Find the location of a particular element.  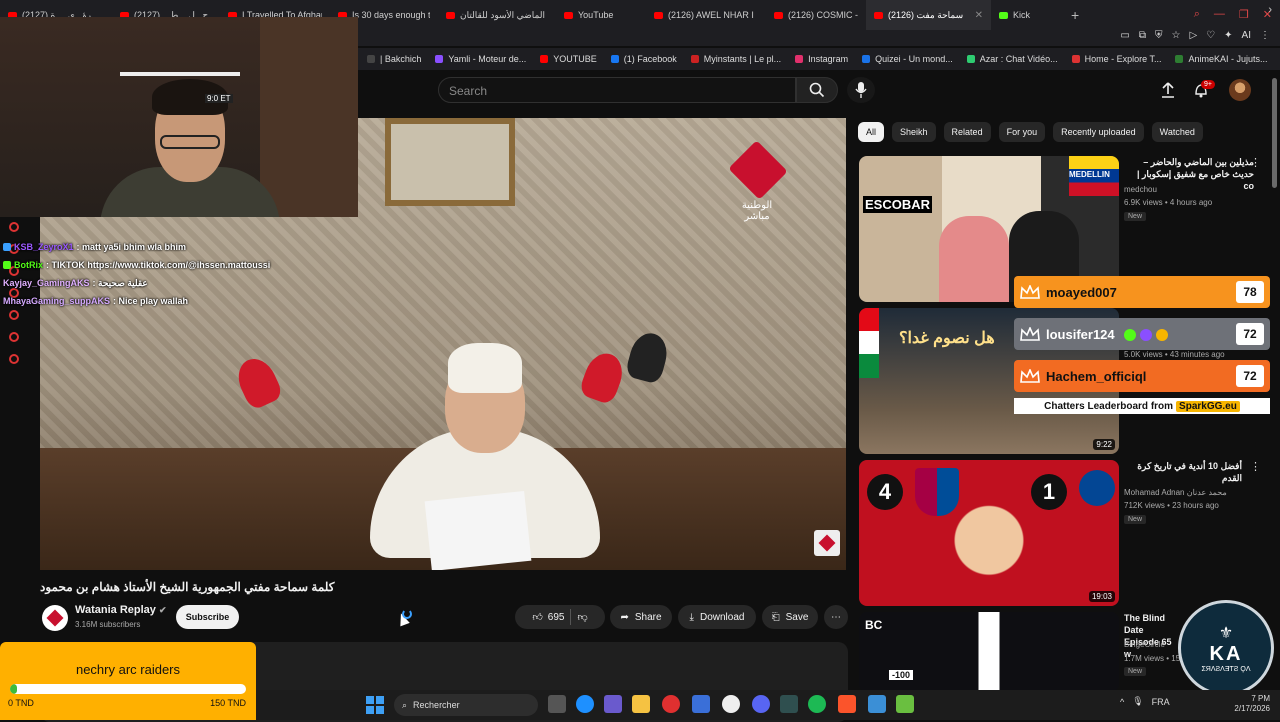

browser-tab: (2126) COSMIC - OV is located at coordinates (816, 15).